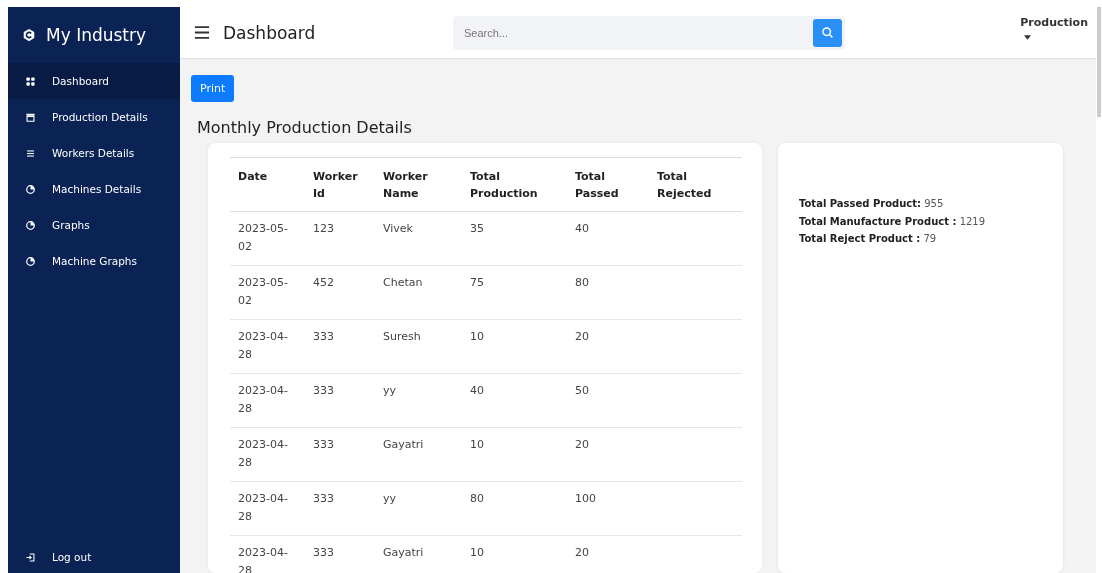 Image resolution: width=1102 pixels, height=573 pixels. Describe the element at coordinates (340, 184) in the screenshot. I see `column-header: Worker Id` at that location.